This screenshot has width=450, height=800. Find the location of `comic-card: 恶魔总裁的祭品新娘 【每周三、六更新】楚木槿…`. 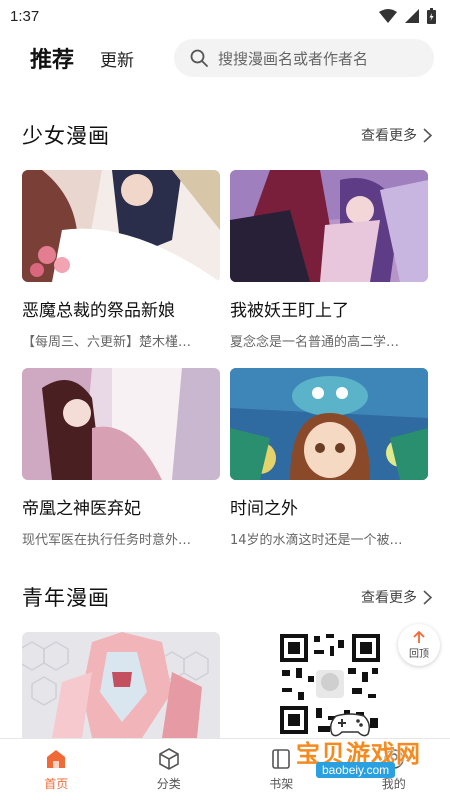

comic-card: 恶魔总裁的祭品新娘 【每周三、六更新】楚木槿… is located at coordinates (121, 260).